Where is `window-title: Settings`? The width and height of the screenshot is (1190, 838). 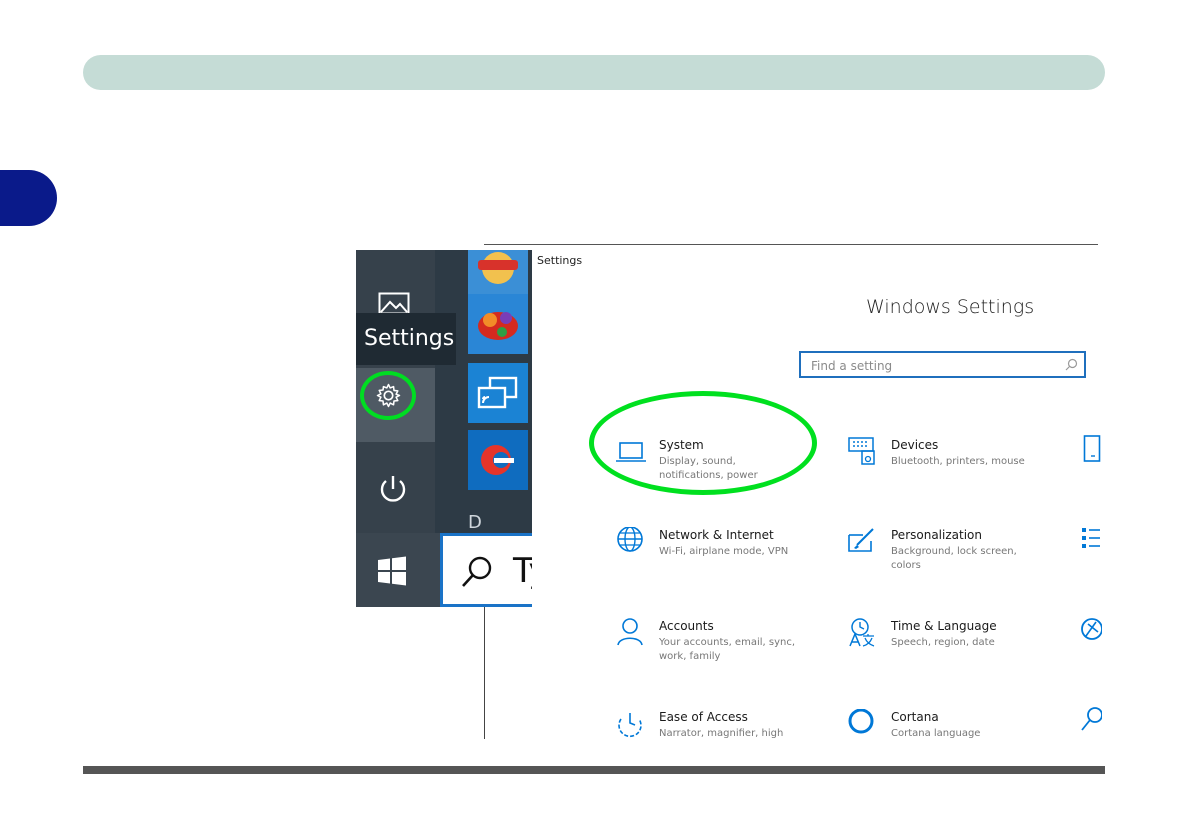
window-title: Settings is located at coordinates (560, 260).